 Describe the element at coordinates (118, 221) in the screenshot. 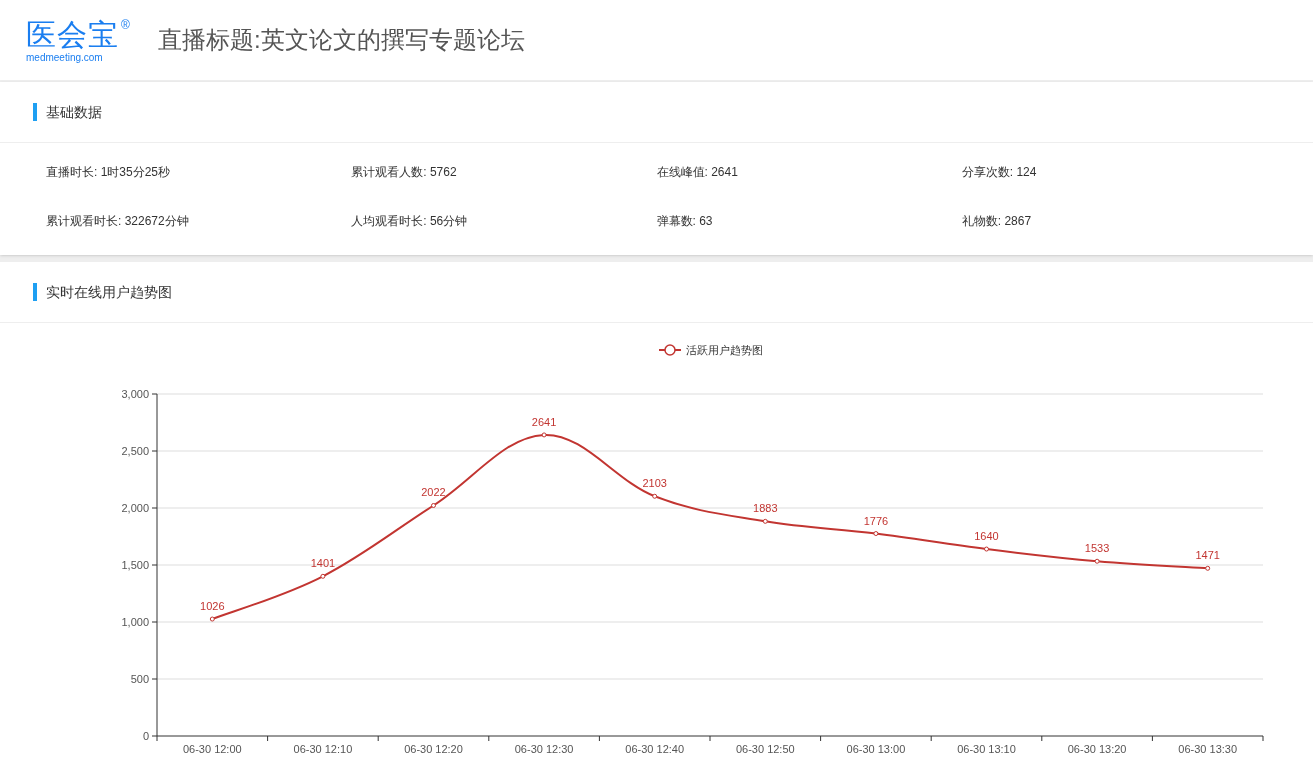

I see `stat-text: 累计观看时长: 322672分钟` at that location.